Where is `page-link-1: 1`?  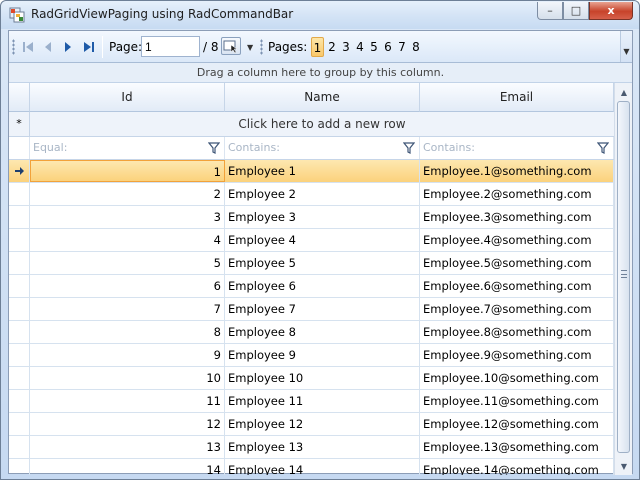 page-link-1: 1 is located at coordinates (317, 47).